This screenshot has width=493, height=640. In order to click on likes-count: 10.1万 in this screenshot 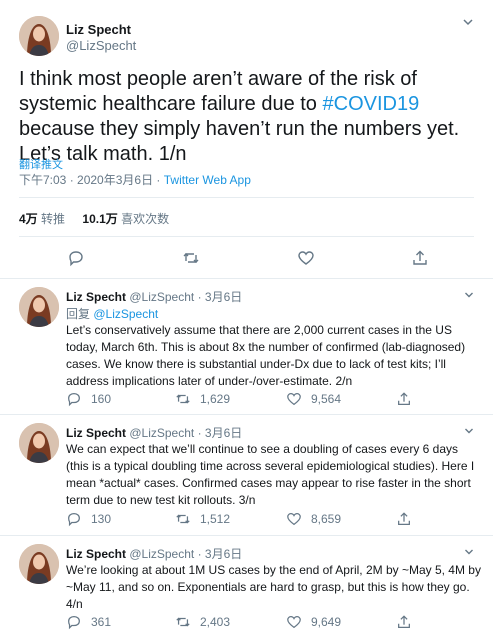, I will do `click(99, 219)`.